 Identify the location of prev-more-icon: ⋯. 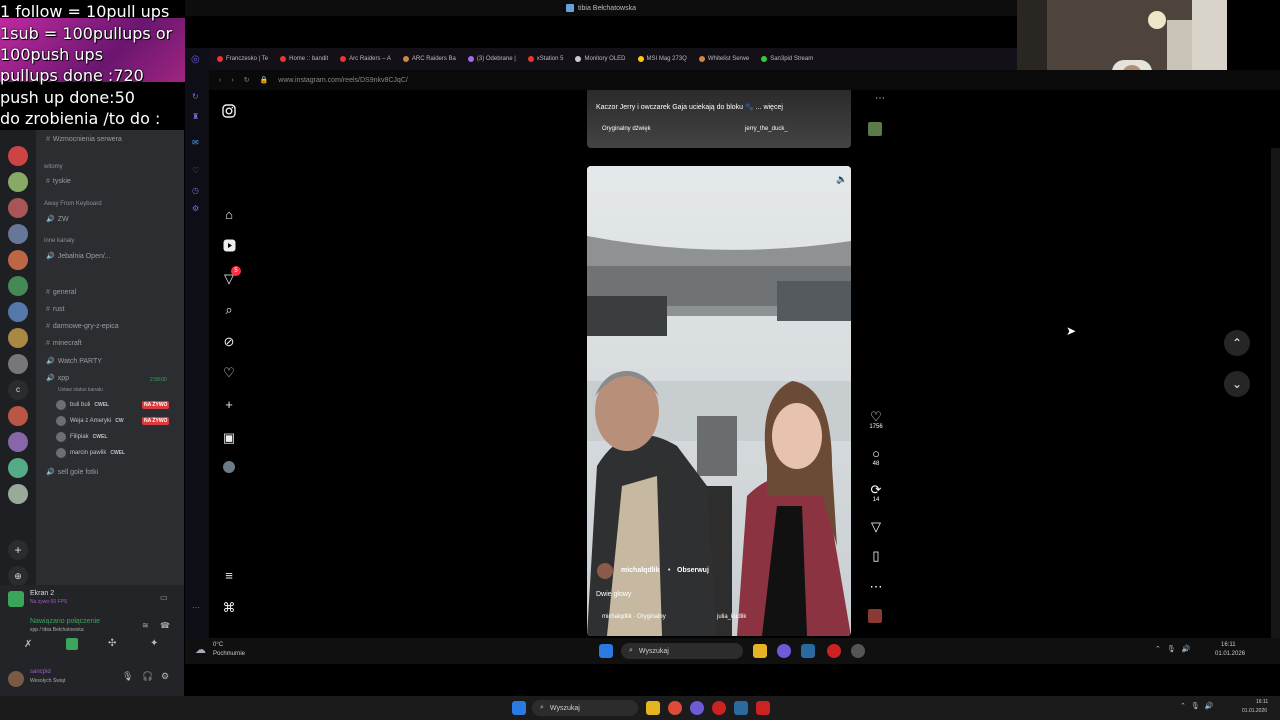
(880, 98).